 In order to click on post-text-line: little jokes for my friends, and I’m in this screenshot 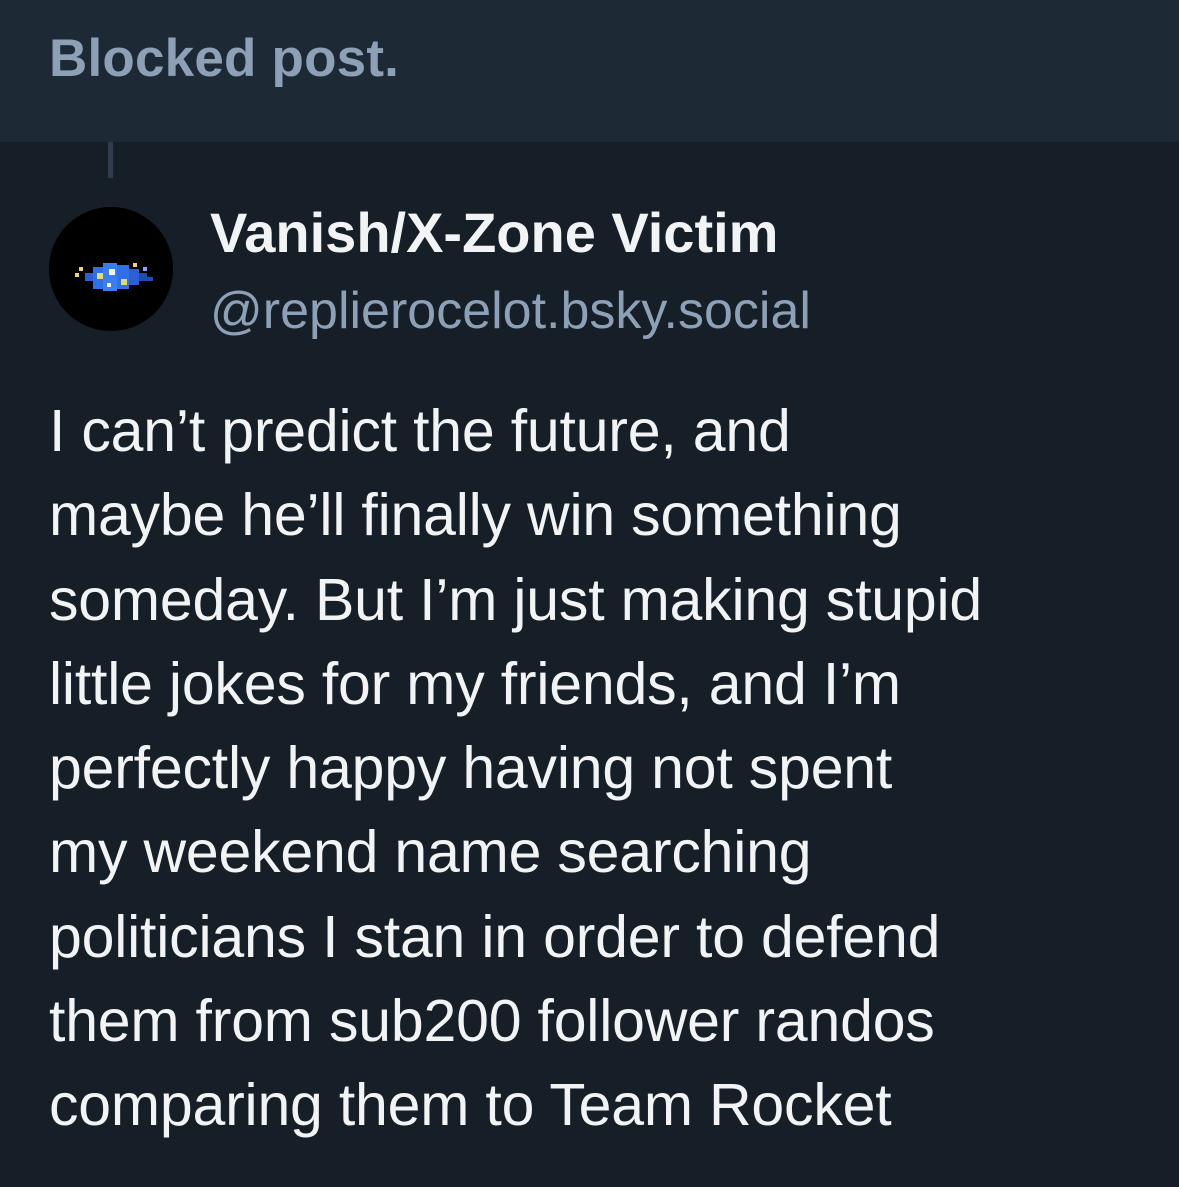, I will do `click(475, 683)`.